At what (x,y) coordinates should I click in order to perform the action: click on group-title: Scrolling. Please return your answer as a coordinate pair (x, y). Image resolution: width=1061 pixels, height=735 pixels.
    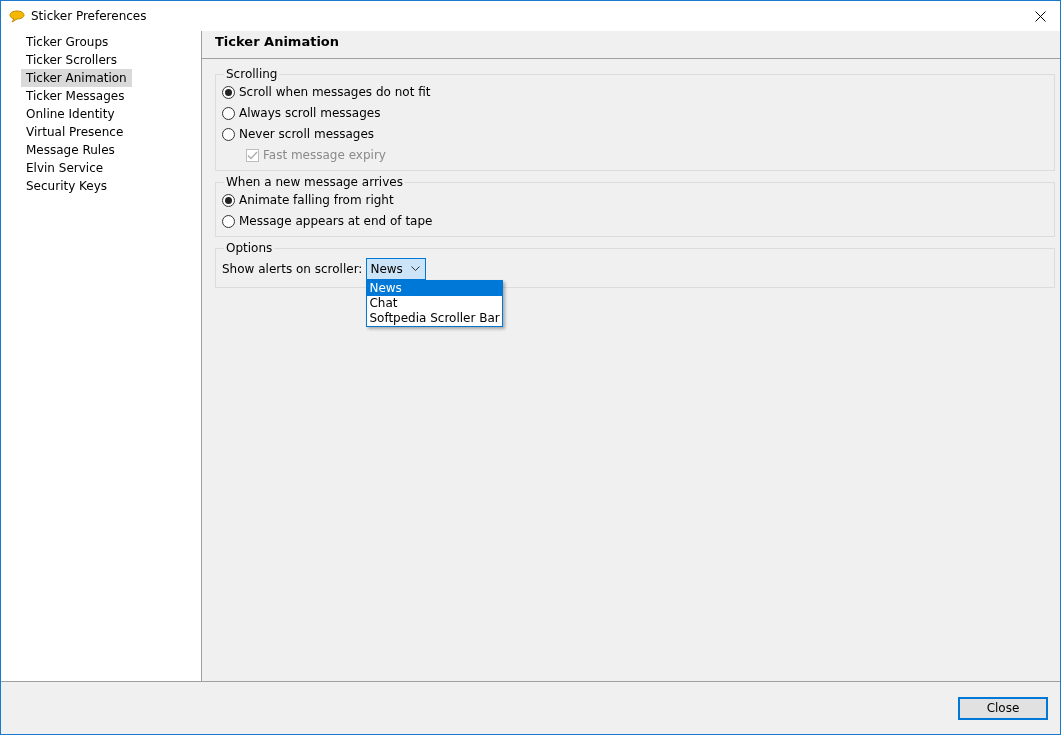
    Looking at the image, I should click on (252, 74).